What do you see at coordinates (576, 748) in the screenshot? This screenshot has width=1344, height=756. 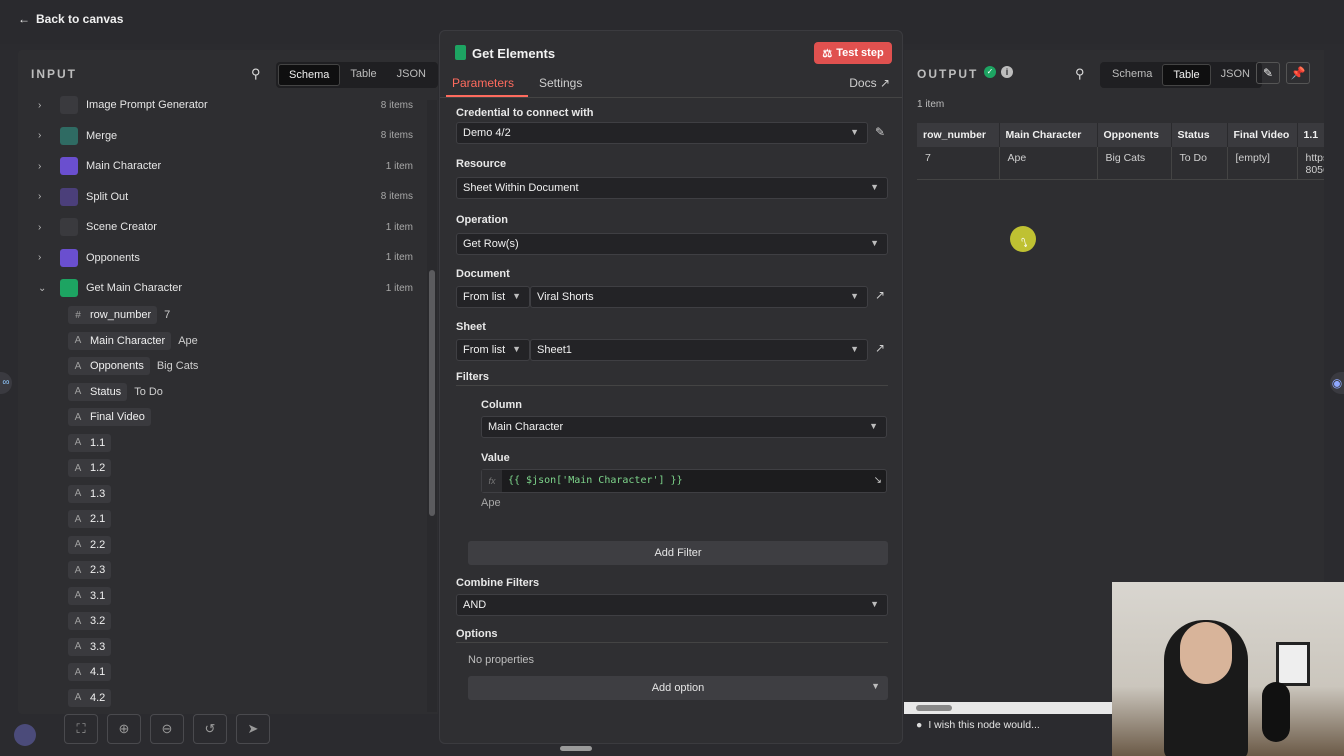 I see `drag-handle` at bounding box center [576, 748].